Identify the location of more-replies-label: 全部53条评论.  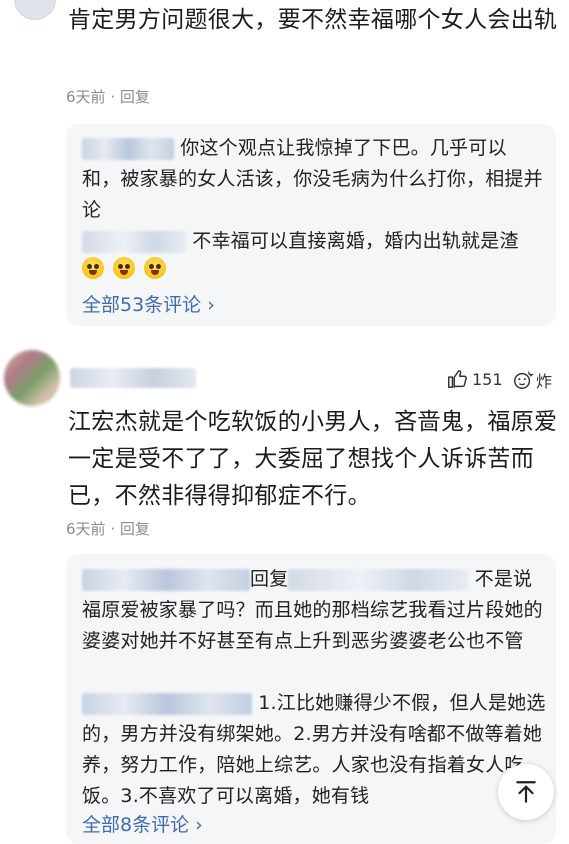
(142, 305).